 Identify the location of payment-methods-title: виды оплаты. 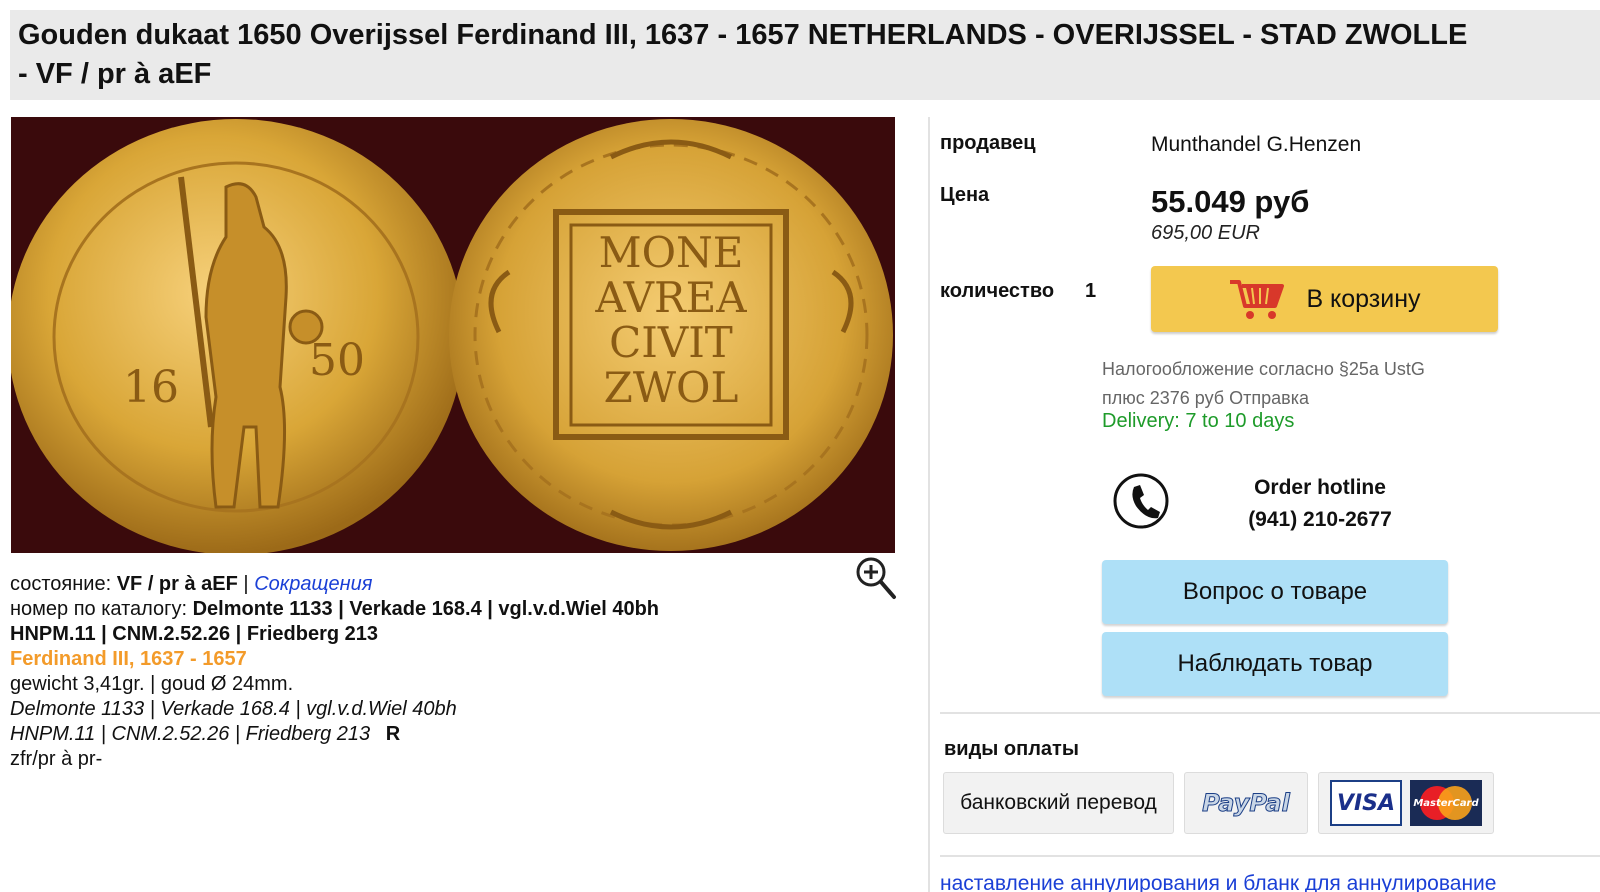
(1011, 749).